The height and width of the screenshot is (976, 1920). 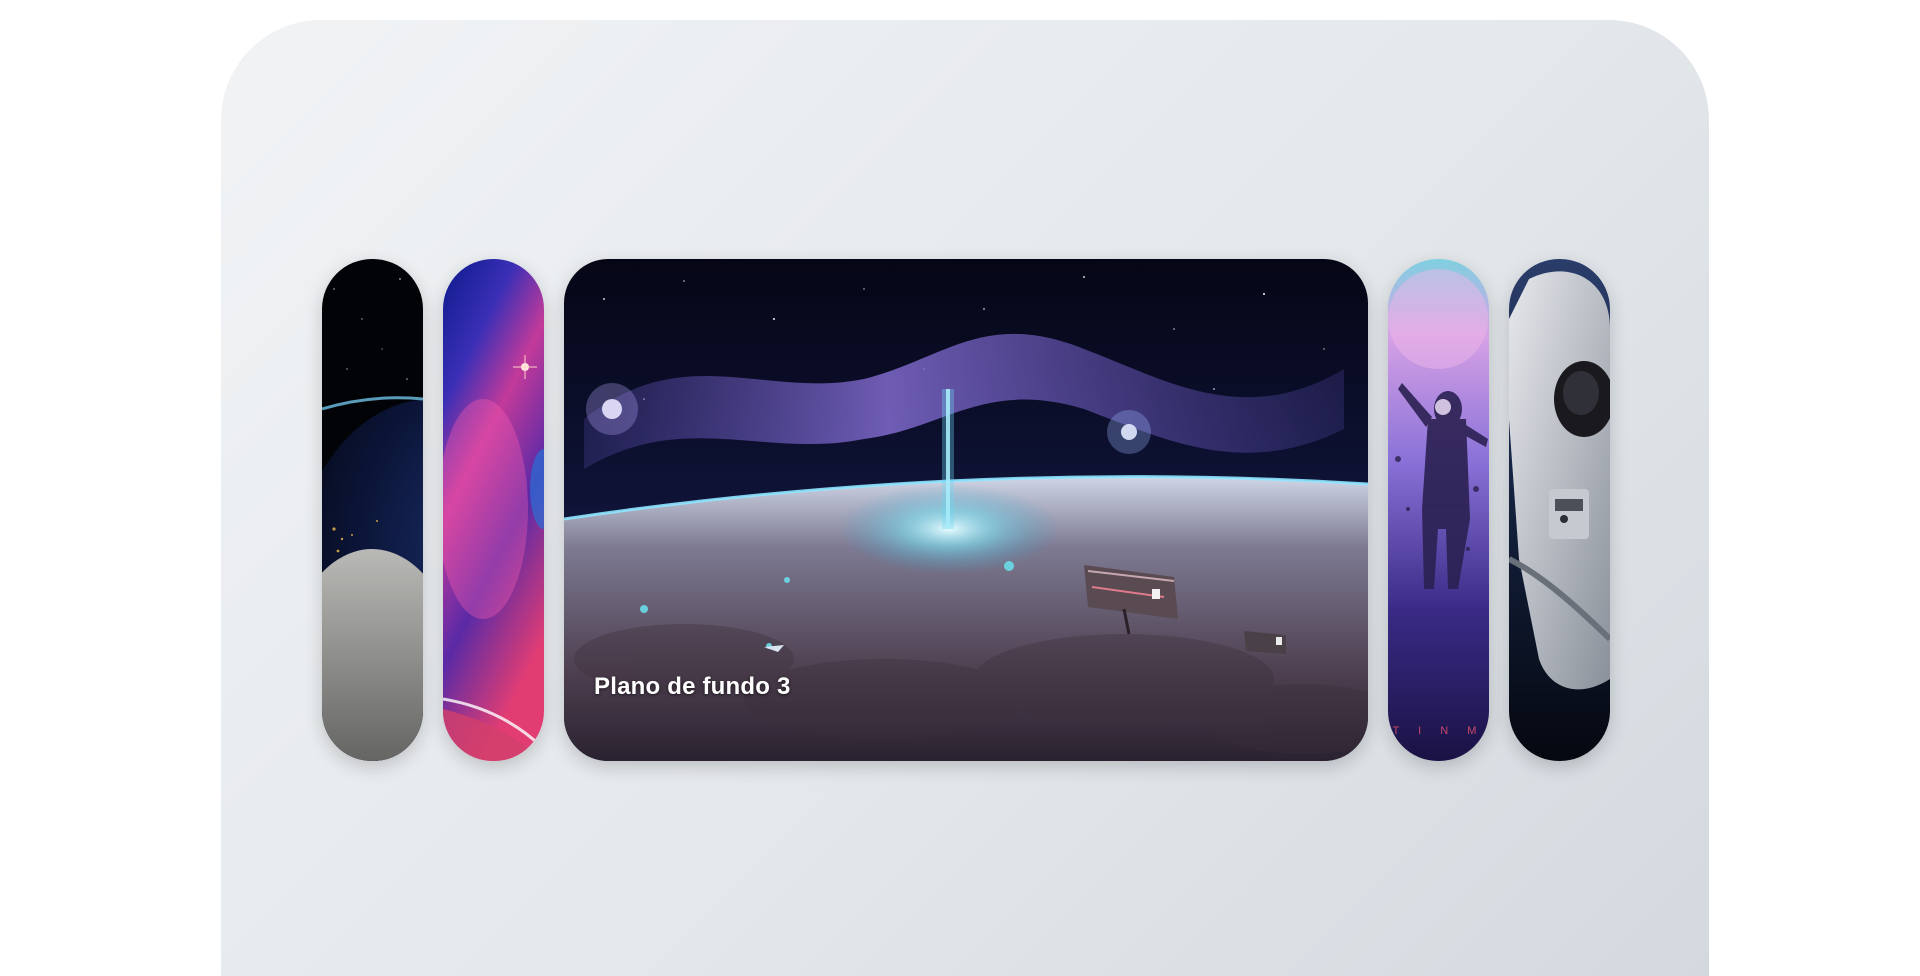 What do you see at coordinates (692, 686) in the screenshot?
I see `slide-title: Plano de fundo 3` at bounding box center [692, 686].